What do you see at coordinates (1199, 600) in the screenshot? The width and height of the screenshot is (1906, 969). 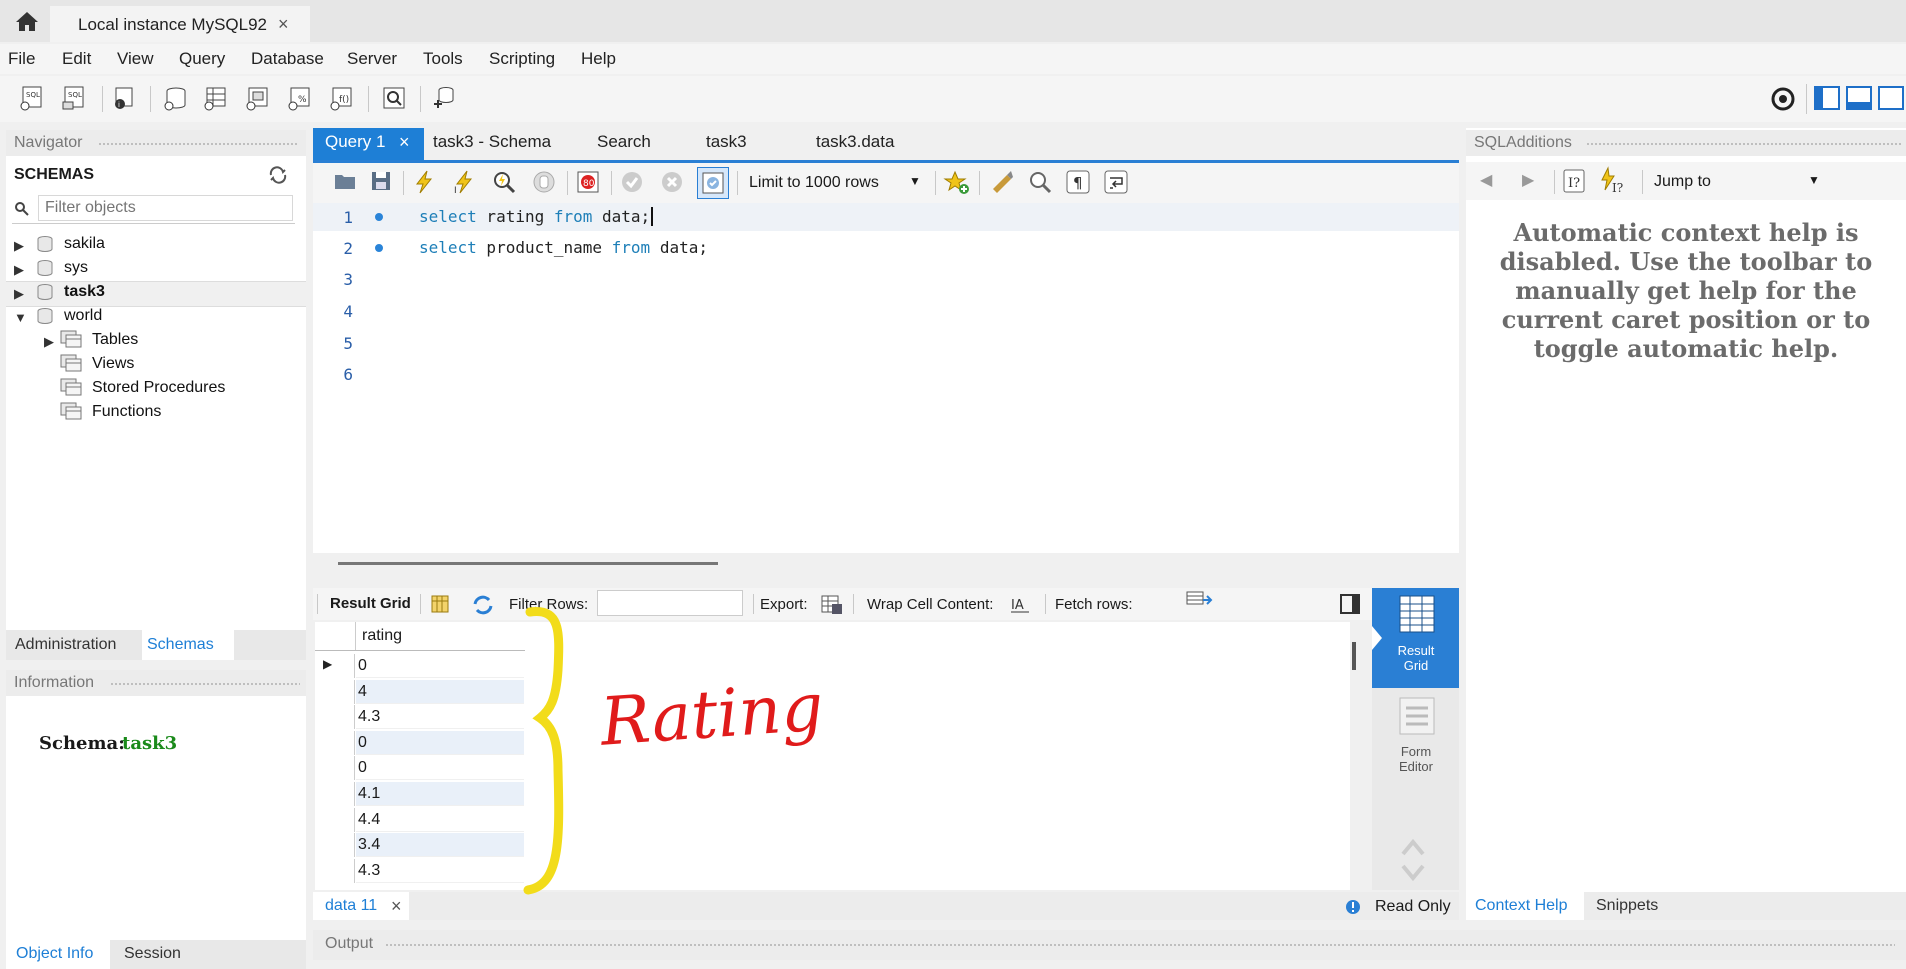 I see `fetch-next-icon` at bounding box center [1199, 600].